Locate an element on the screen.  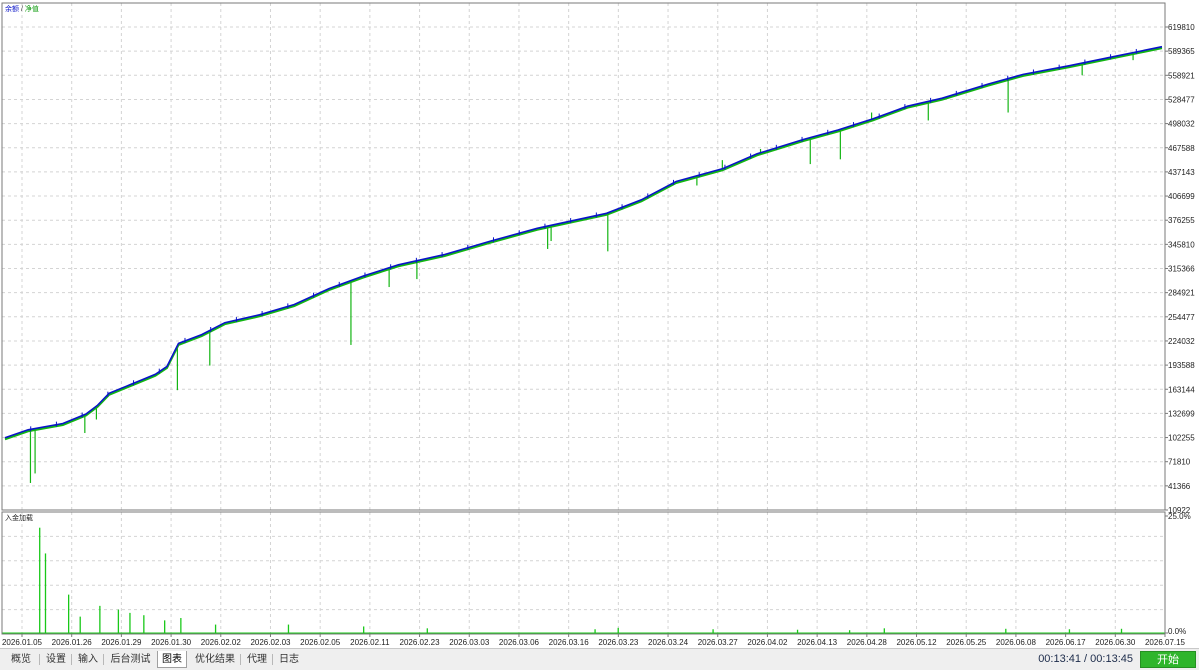
x-tick-label: 2026.03.16 is located at coordinates (569, 642).